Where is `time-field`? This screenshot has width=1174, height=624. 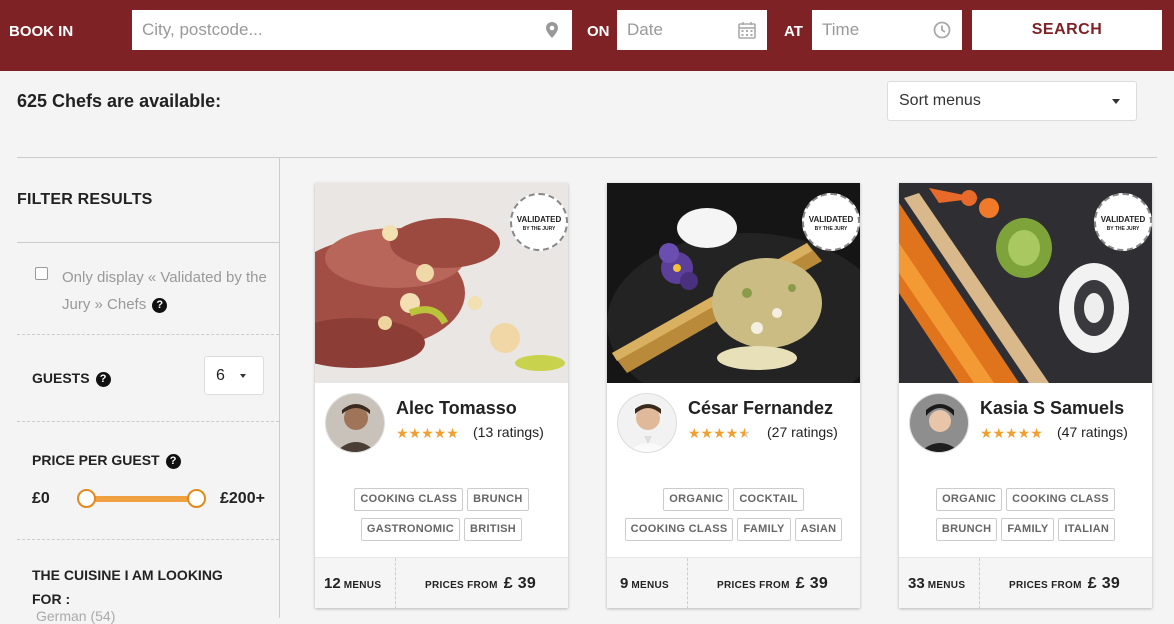
time-field is located at coordinates (887, 30).